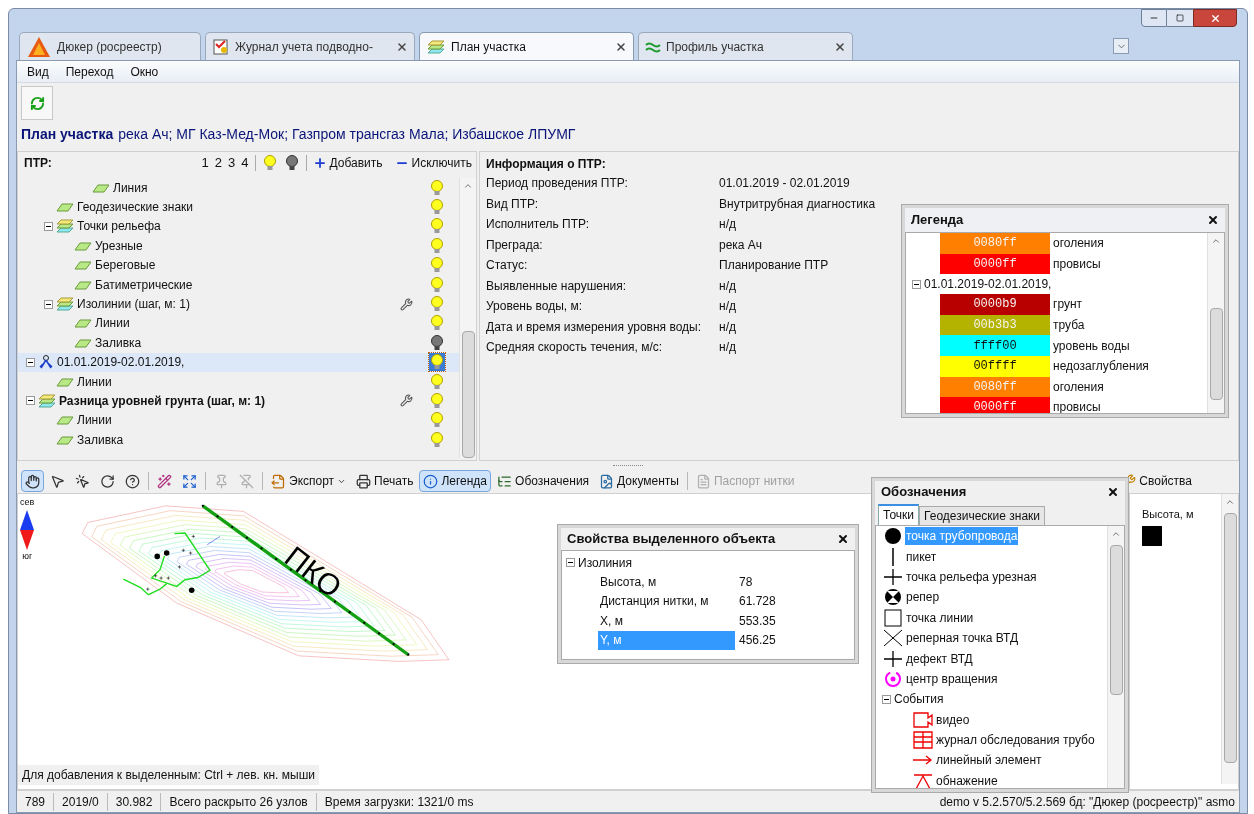  I want to click on tree-item: Линия, so click(238, 188).